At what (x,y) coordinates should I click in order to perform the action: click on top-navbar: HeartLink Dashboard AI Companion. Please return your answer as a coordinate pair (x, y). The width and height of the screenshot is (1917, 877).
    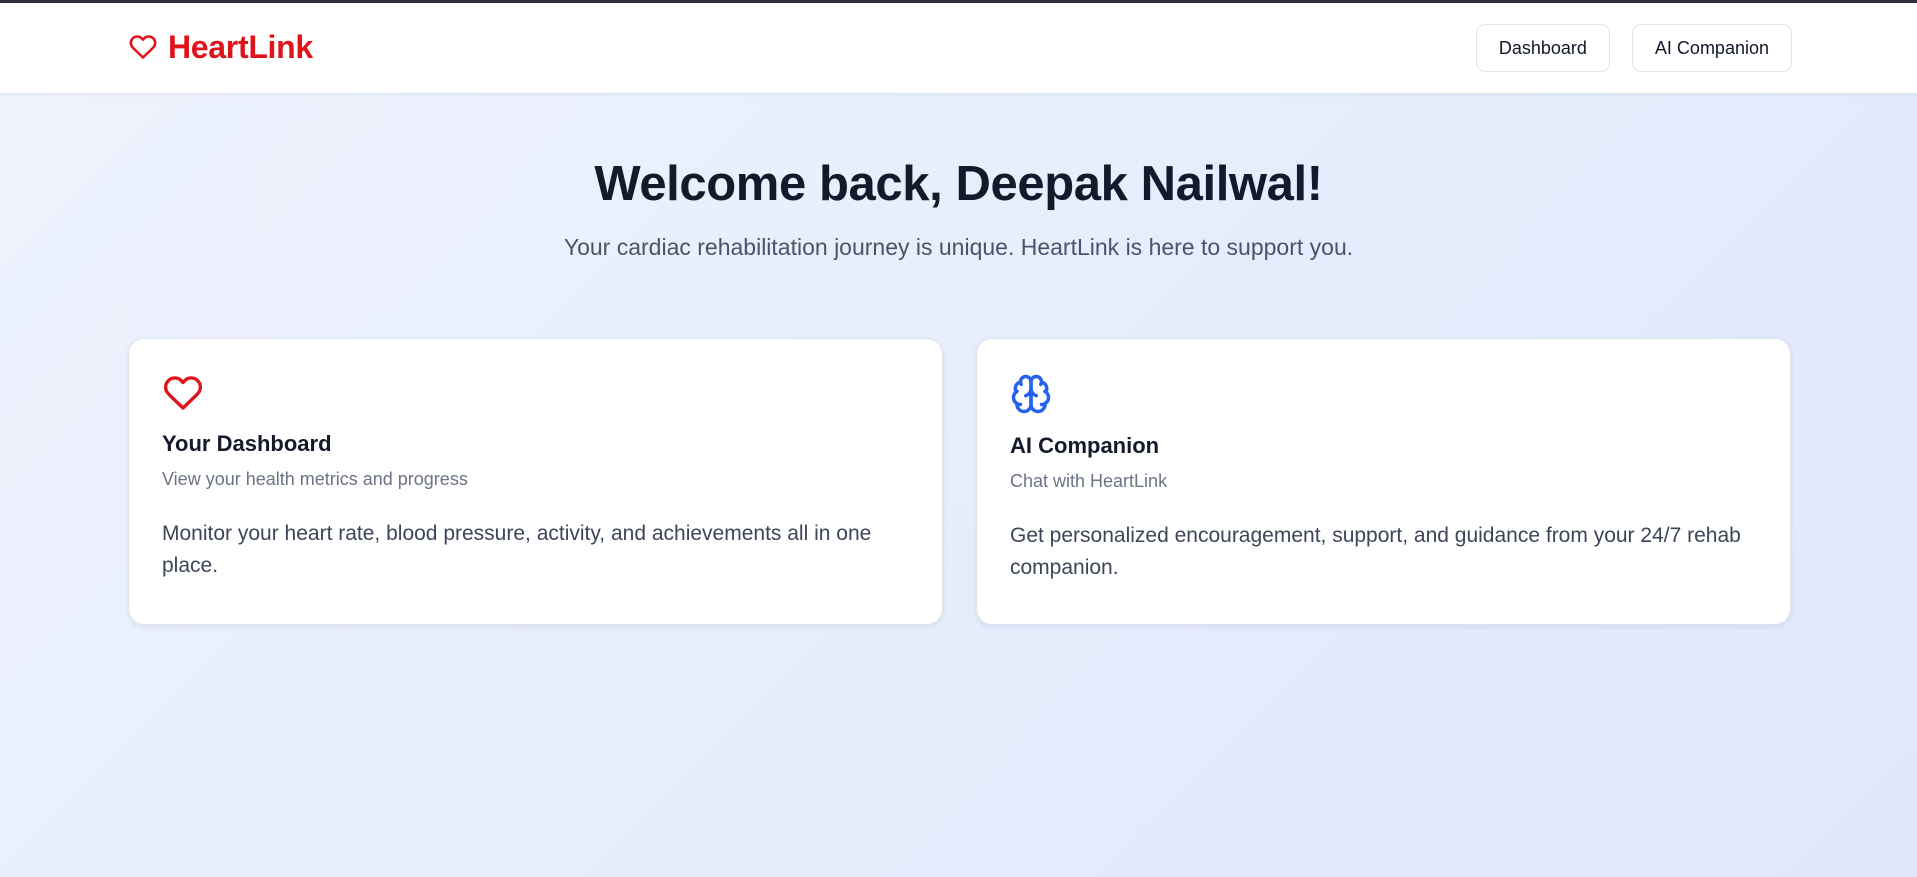
    Looking at the image, I should click on (958, 48).